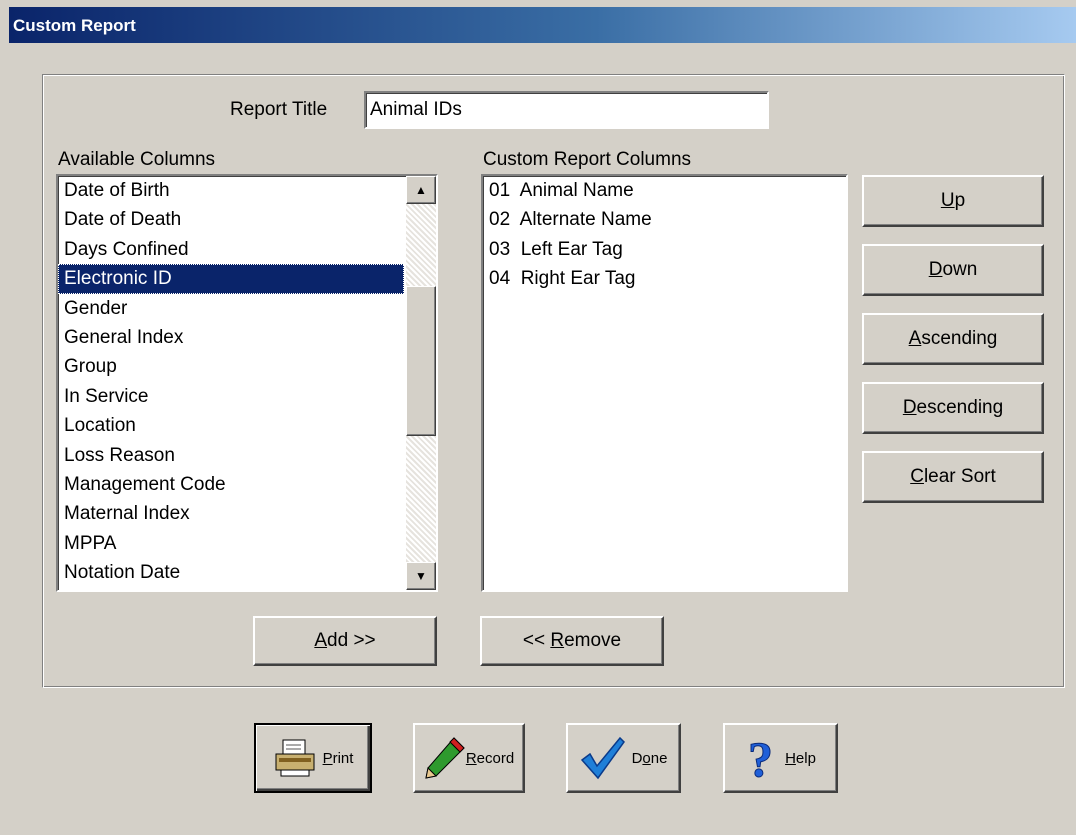 Image resolution: width=1076 pixels, height=835 pixels. I want to click on available-item: Date of Birth, so click(231, 190).